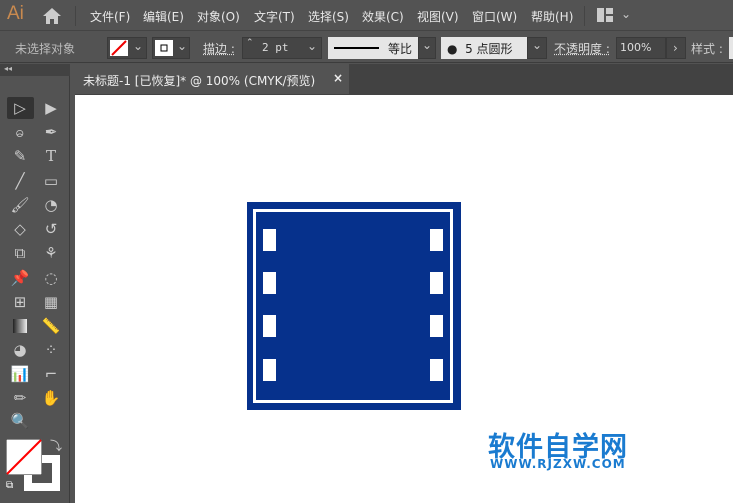  What do you see at coordinates (51, 326) in the screenshot?
I see `measure-tool-icon: 📏` at bounding box center [51, 326].